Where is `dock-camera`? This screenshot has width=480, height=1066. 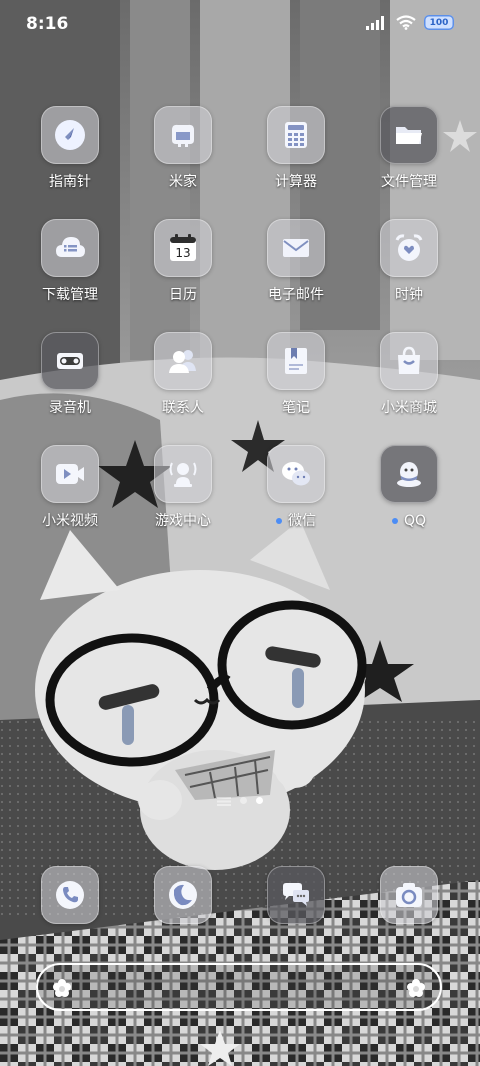
dock-camera is located at coordinates (409, 895).